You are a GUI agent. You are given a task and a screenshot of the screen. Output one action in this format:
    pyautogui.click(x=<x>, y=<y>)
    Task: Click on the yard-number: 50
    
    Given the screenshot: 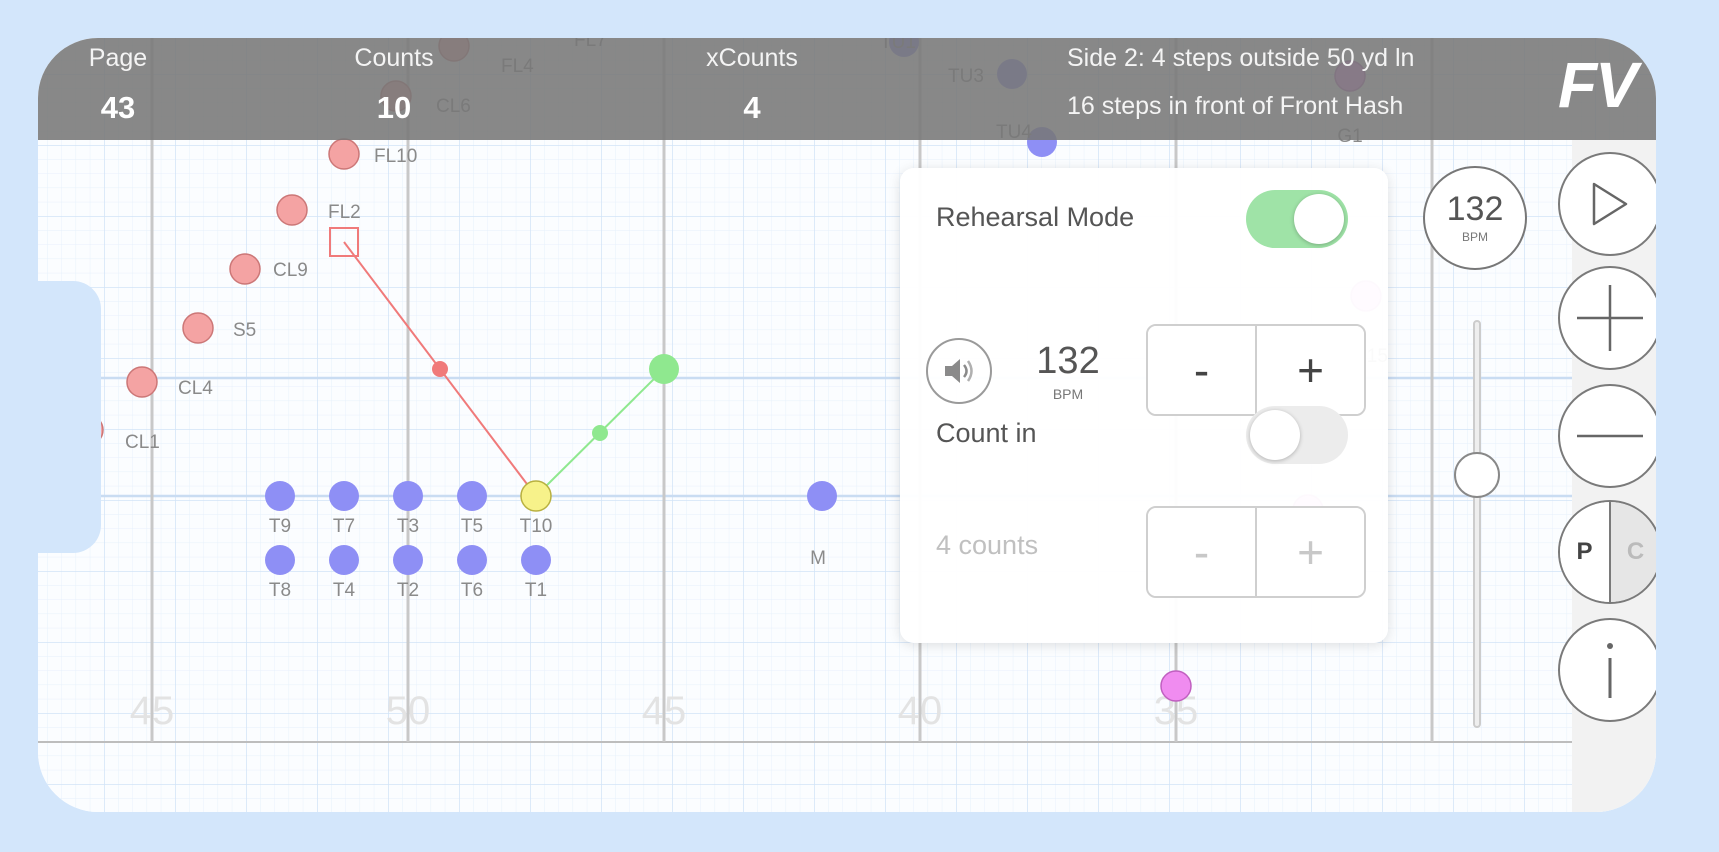 What is the action you would take?
    pyautogui.click(x=408, y=711)
    